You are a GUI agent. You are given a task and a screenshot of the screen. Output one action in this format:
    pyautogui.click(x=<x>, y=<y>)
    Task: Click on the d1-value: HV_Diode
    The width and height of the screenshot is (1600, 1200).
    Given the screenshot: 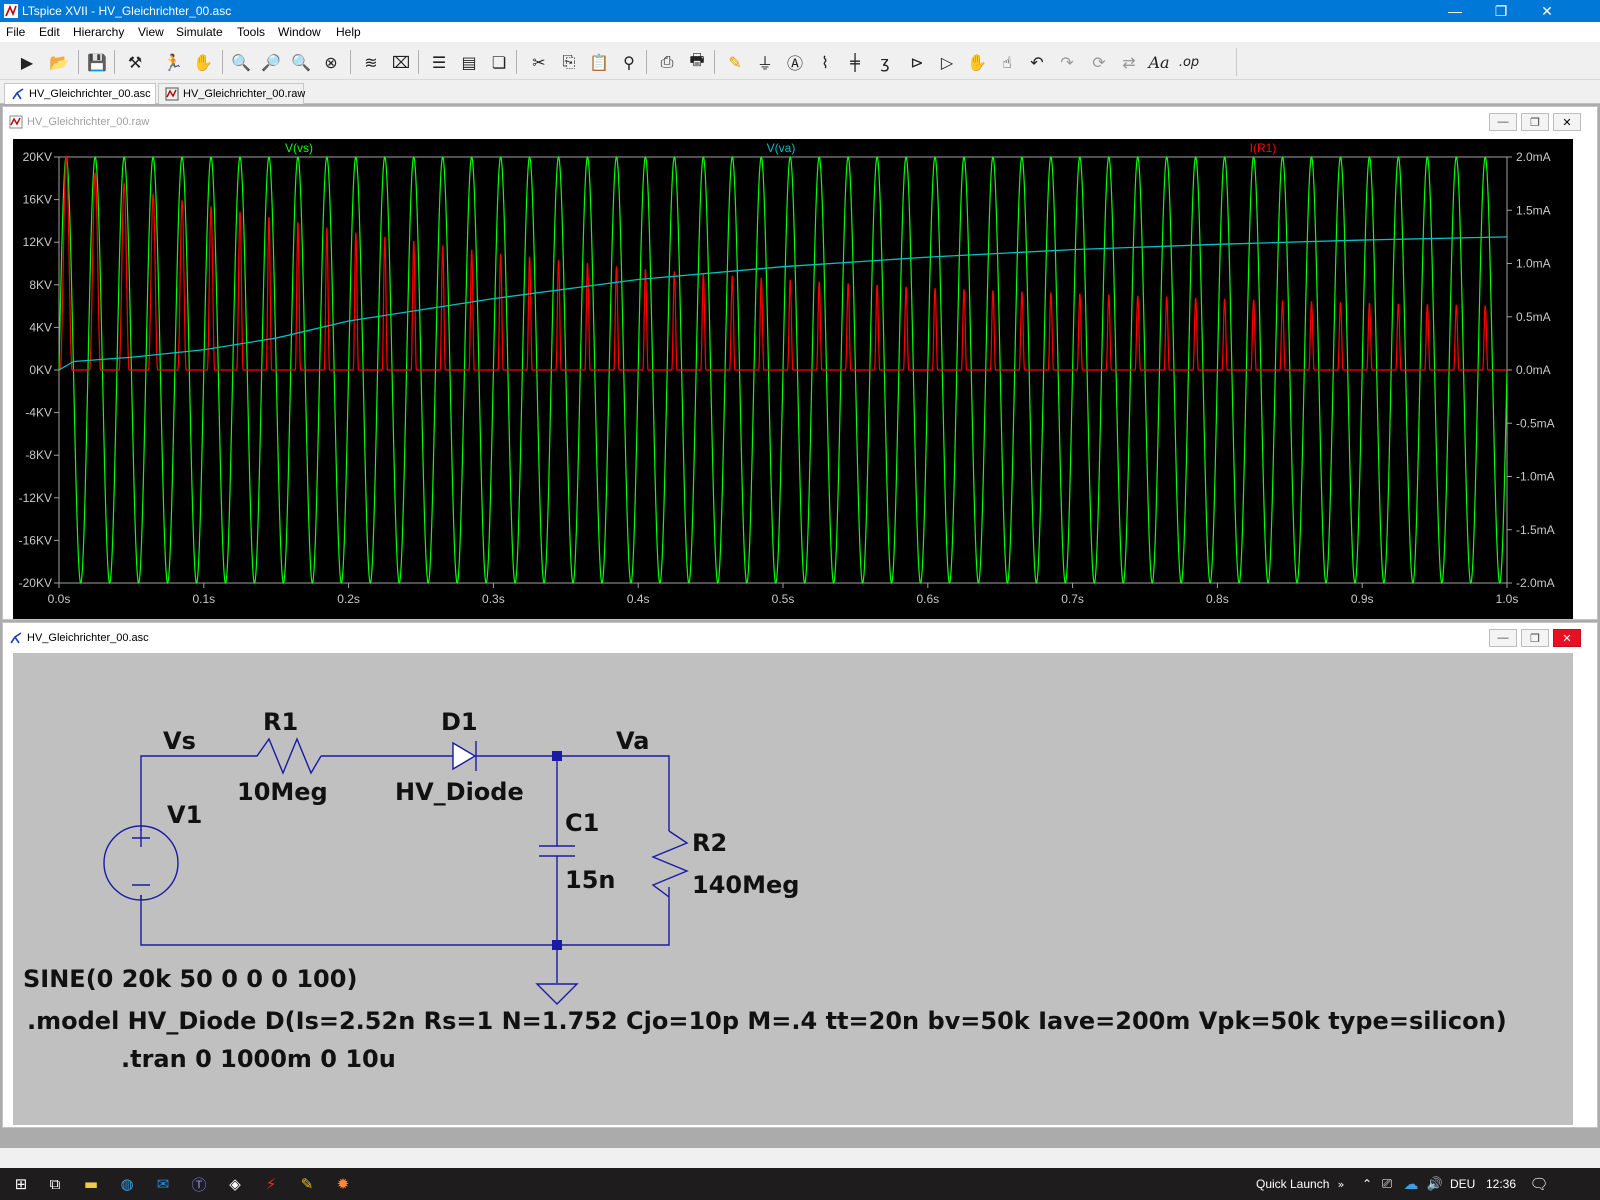 What is the action you would take?
    pyautogui.click(x=459, y=792)
    